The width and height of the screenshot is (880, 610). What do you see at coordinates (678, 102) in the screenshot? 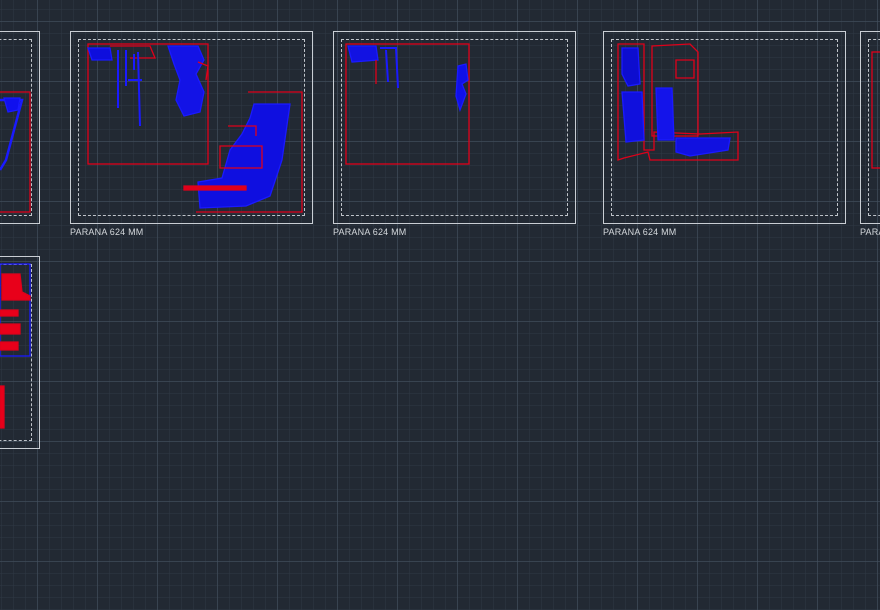
I see `sheet-4-geometry` at bounding box center [678, 102].